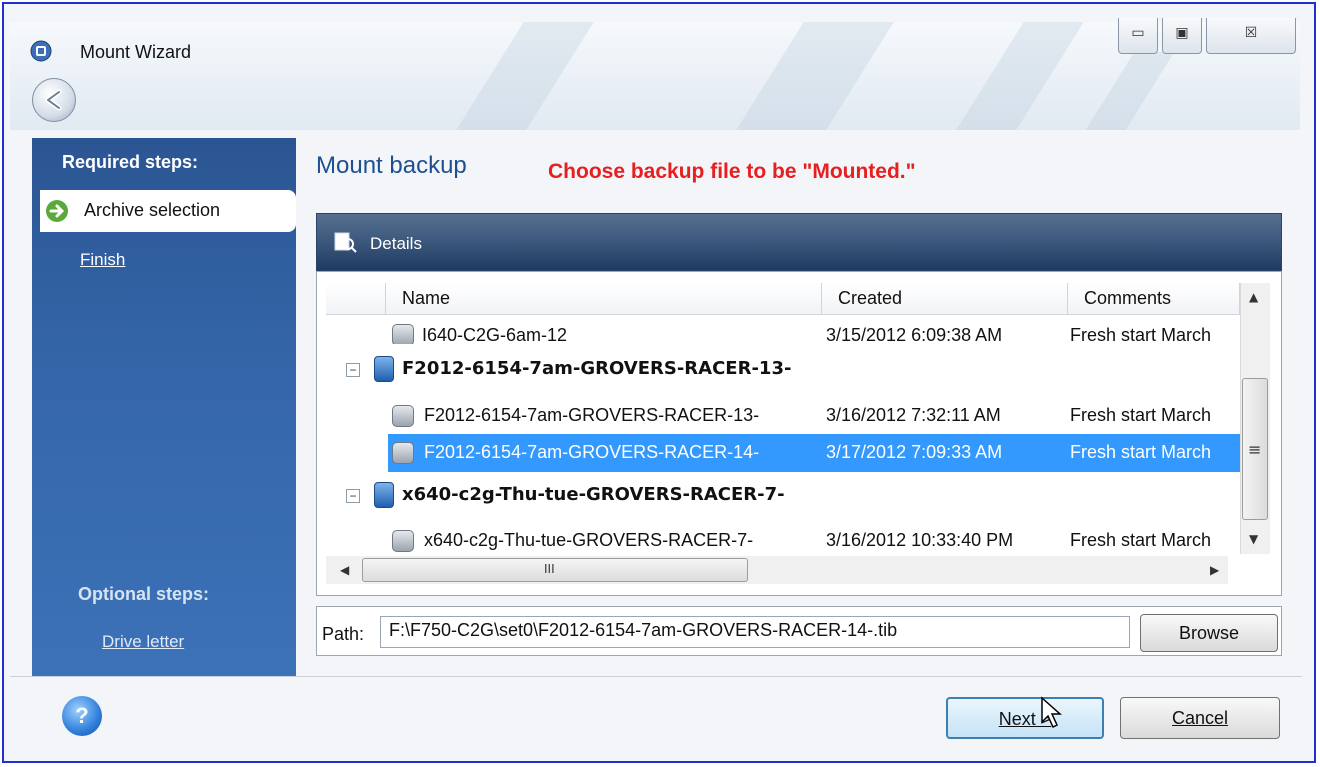 Image resolution: width=1320 pixels, height=767 pixels. What do you see at coordinates (396, 243) in the screenshot?
I see `details-label: Details` at bounding box center [396, 243].